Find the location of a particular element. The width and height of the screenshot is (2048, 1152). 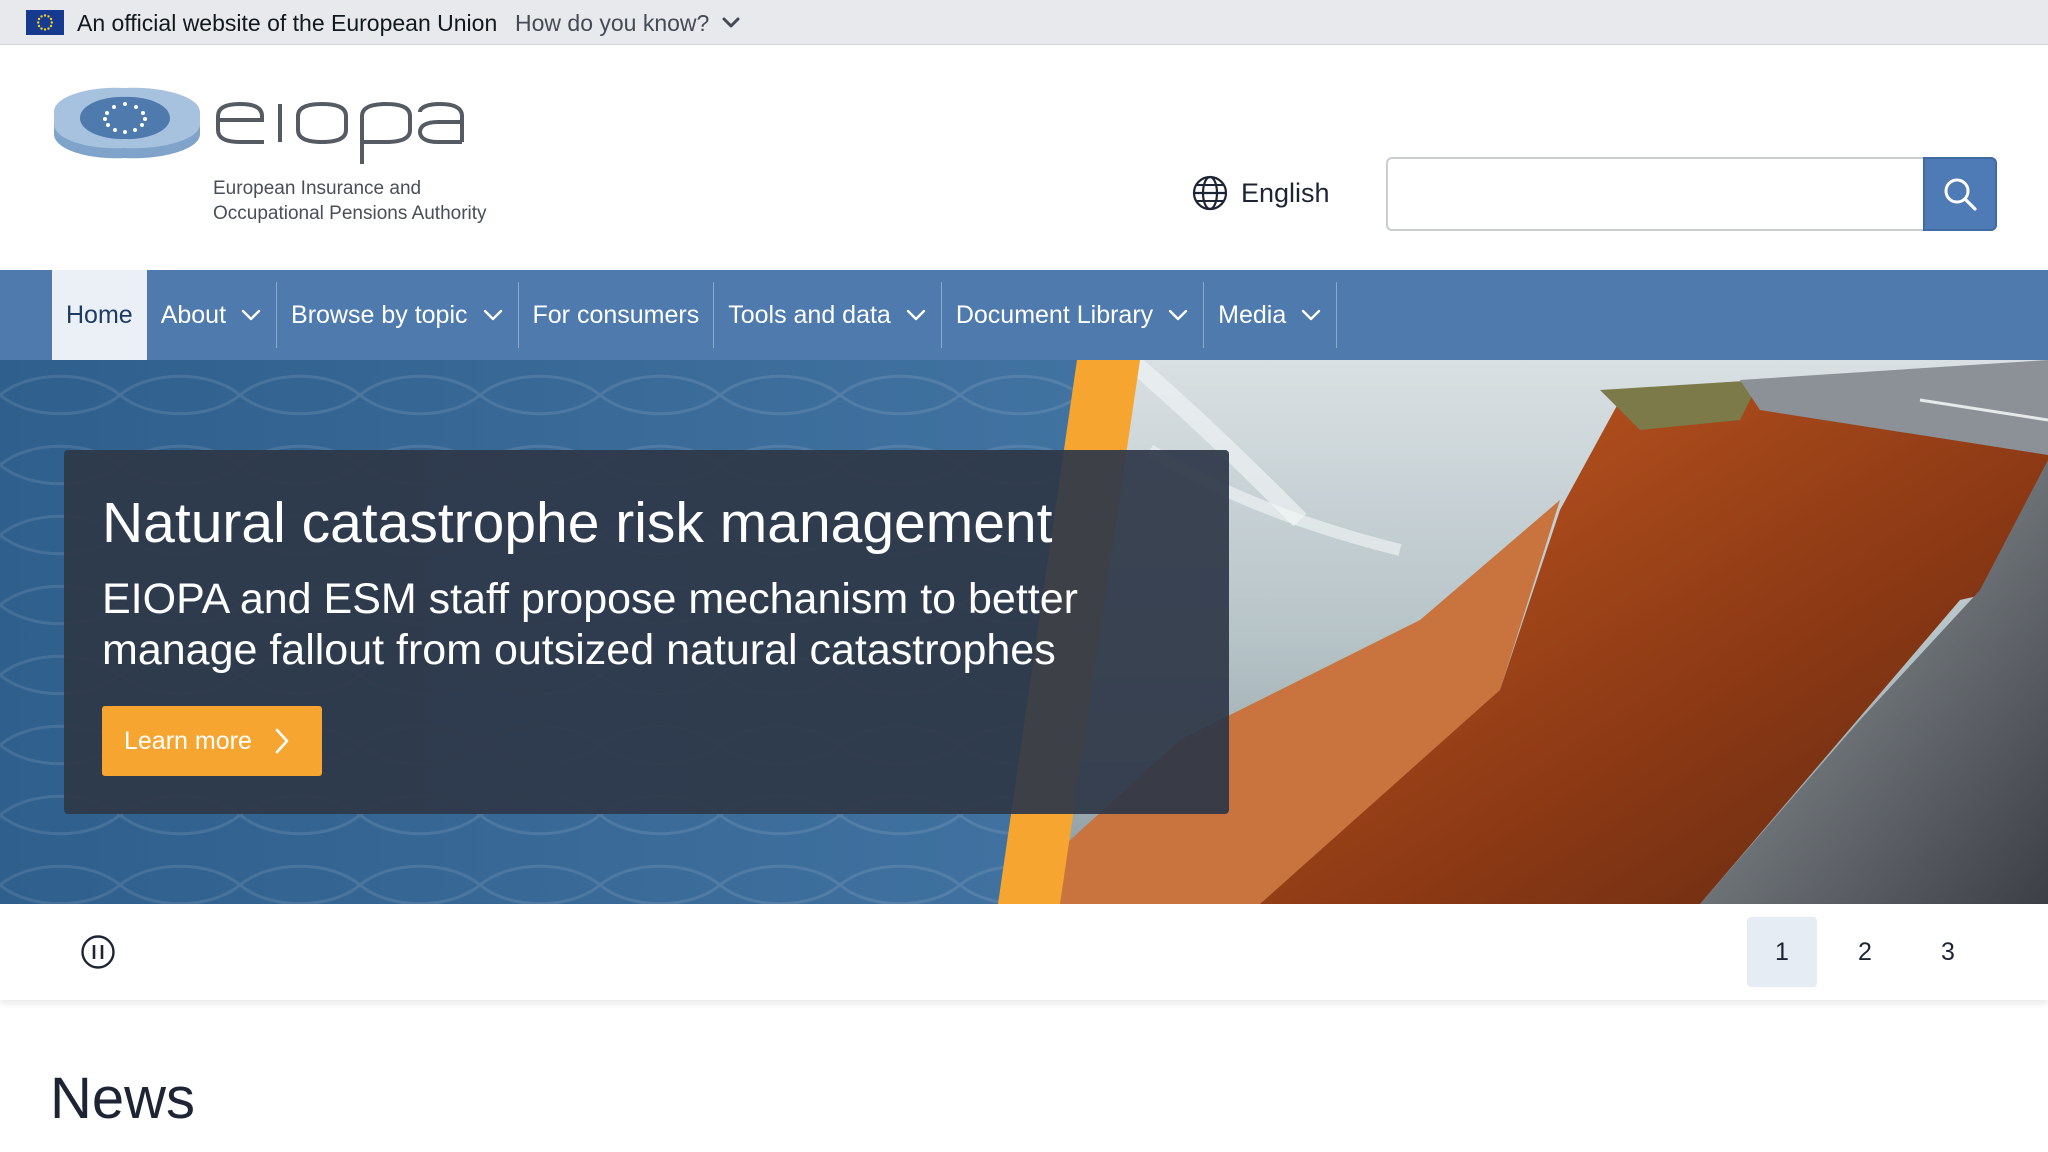

learn-more-label: Learn more is located at coordinates (188, 740).